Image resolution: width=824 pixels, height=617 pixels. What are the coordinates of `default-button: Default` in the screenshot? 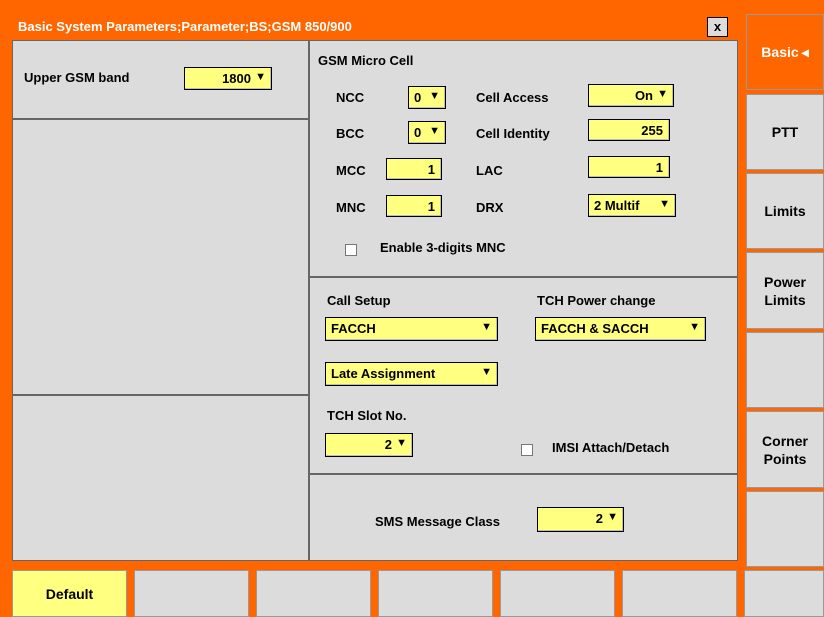 It's located at (69, 593).